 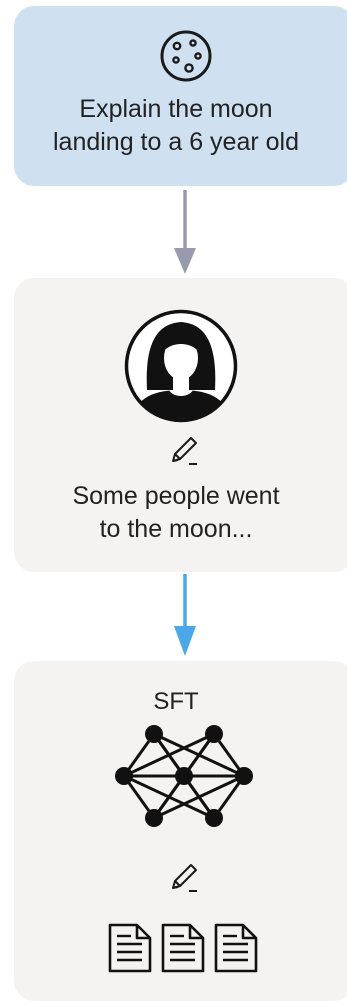 I want to click on human-line-1: Some people went, so click(x=176, y=496).